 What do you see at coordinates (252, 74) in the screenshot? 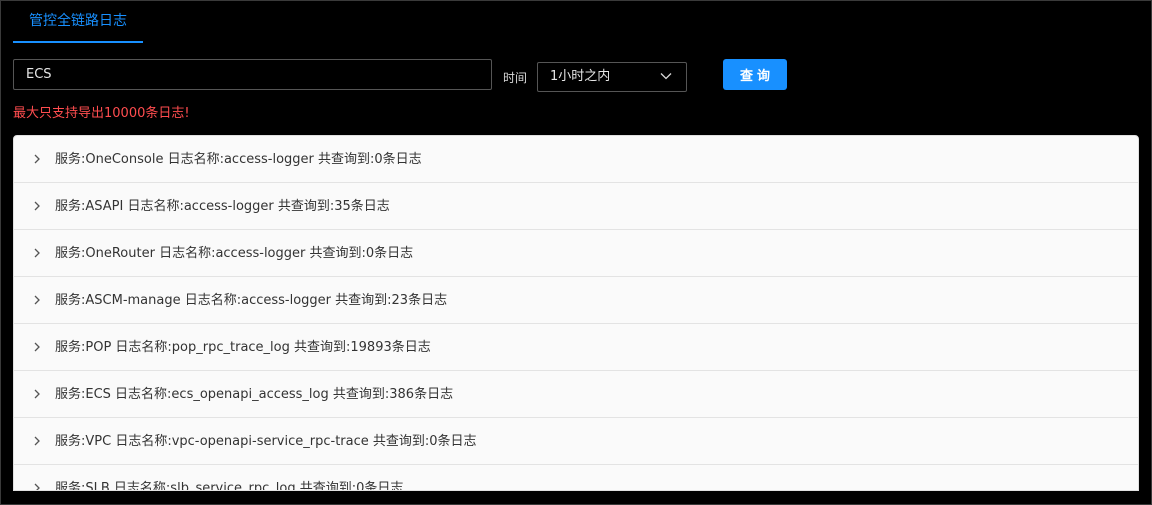
I see `search-input` at bounding box center [252, 74].